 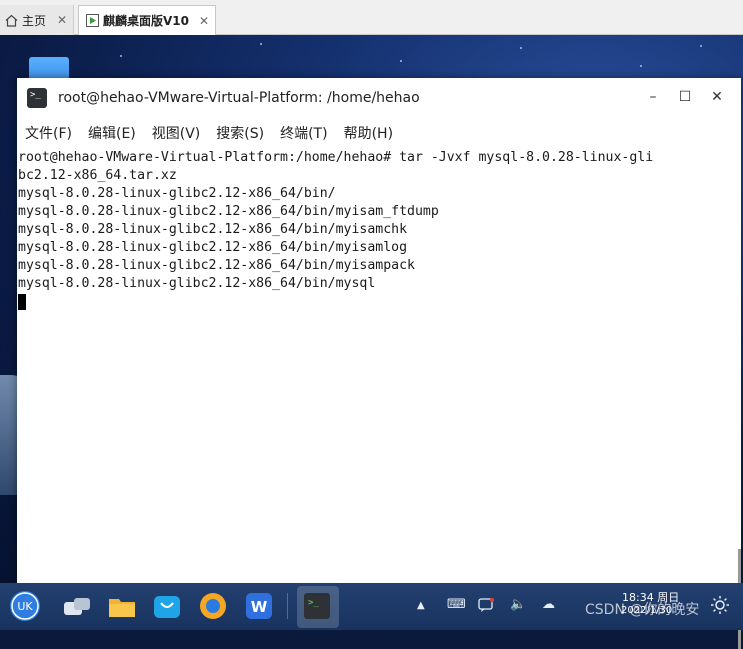 What do you see at coordinates (518, 604) in the screenshot?
I see `volume-icon: 🔈` at bounding box center [518, 604].